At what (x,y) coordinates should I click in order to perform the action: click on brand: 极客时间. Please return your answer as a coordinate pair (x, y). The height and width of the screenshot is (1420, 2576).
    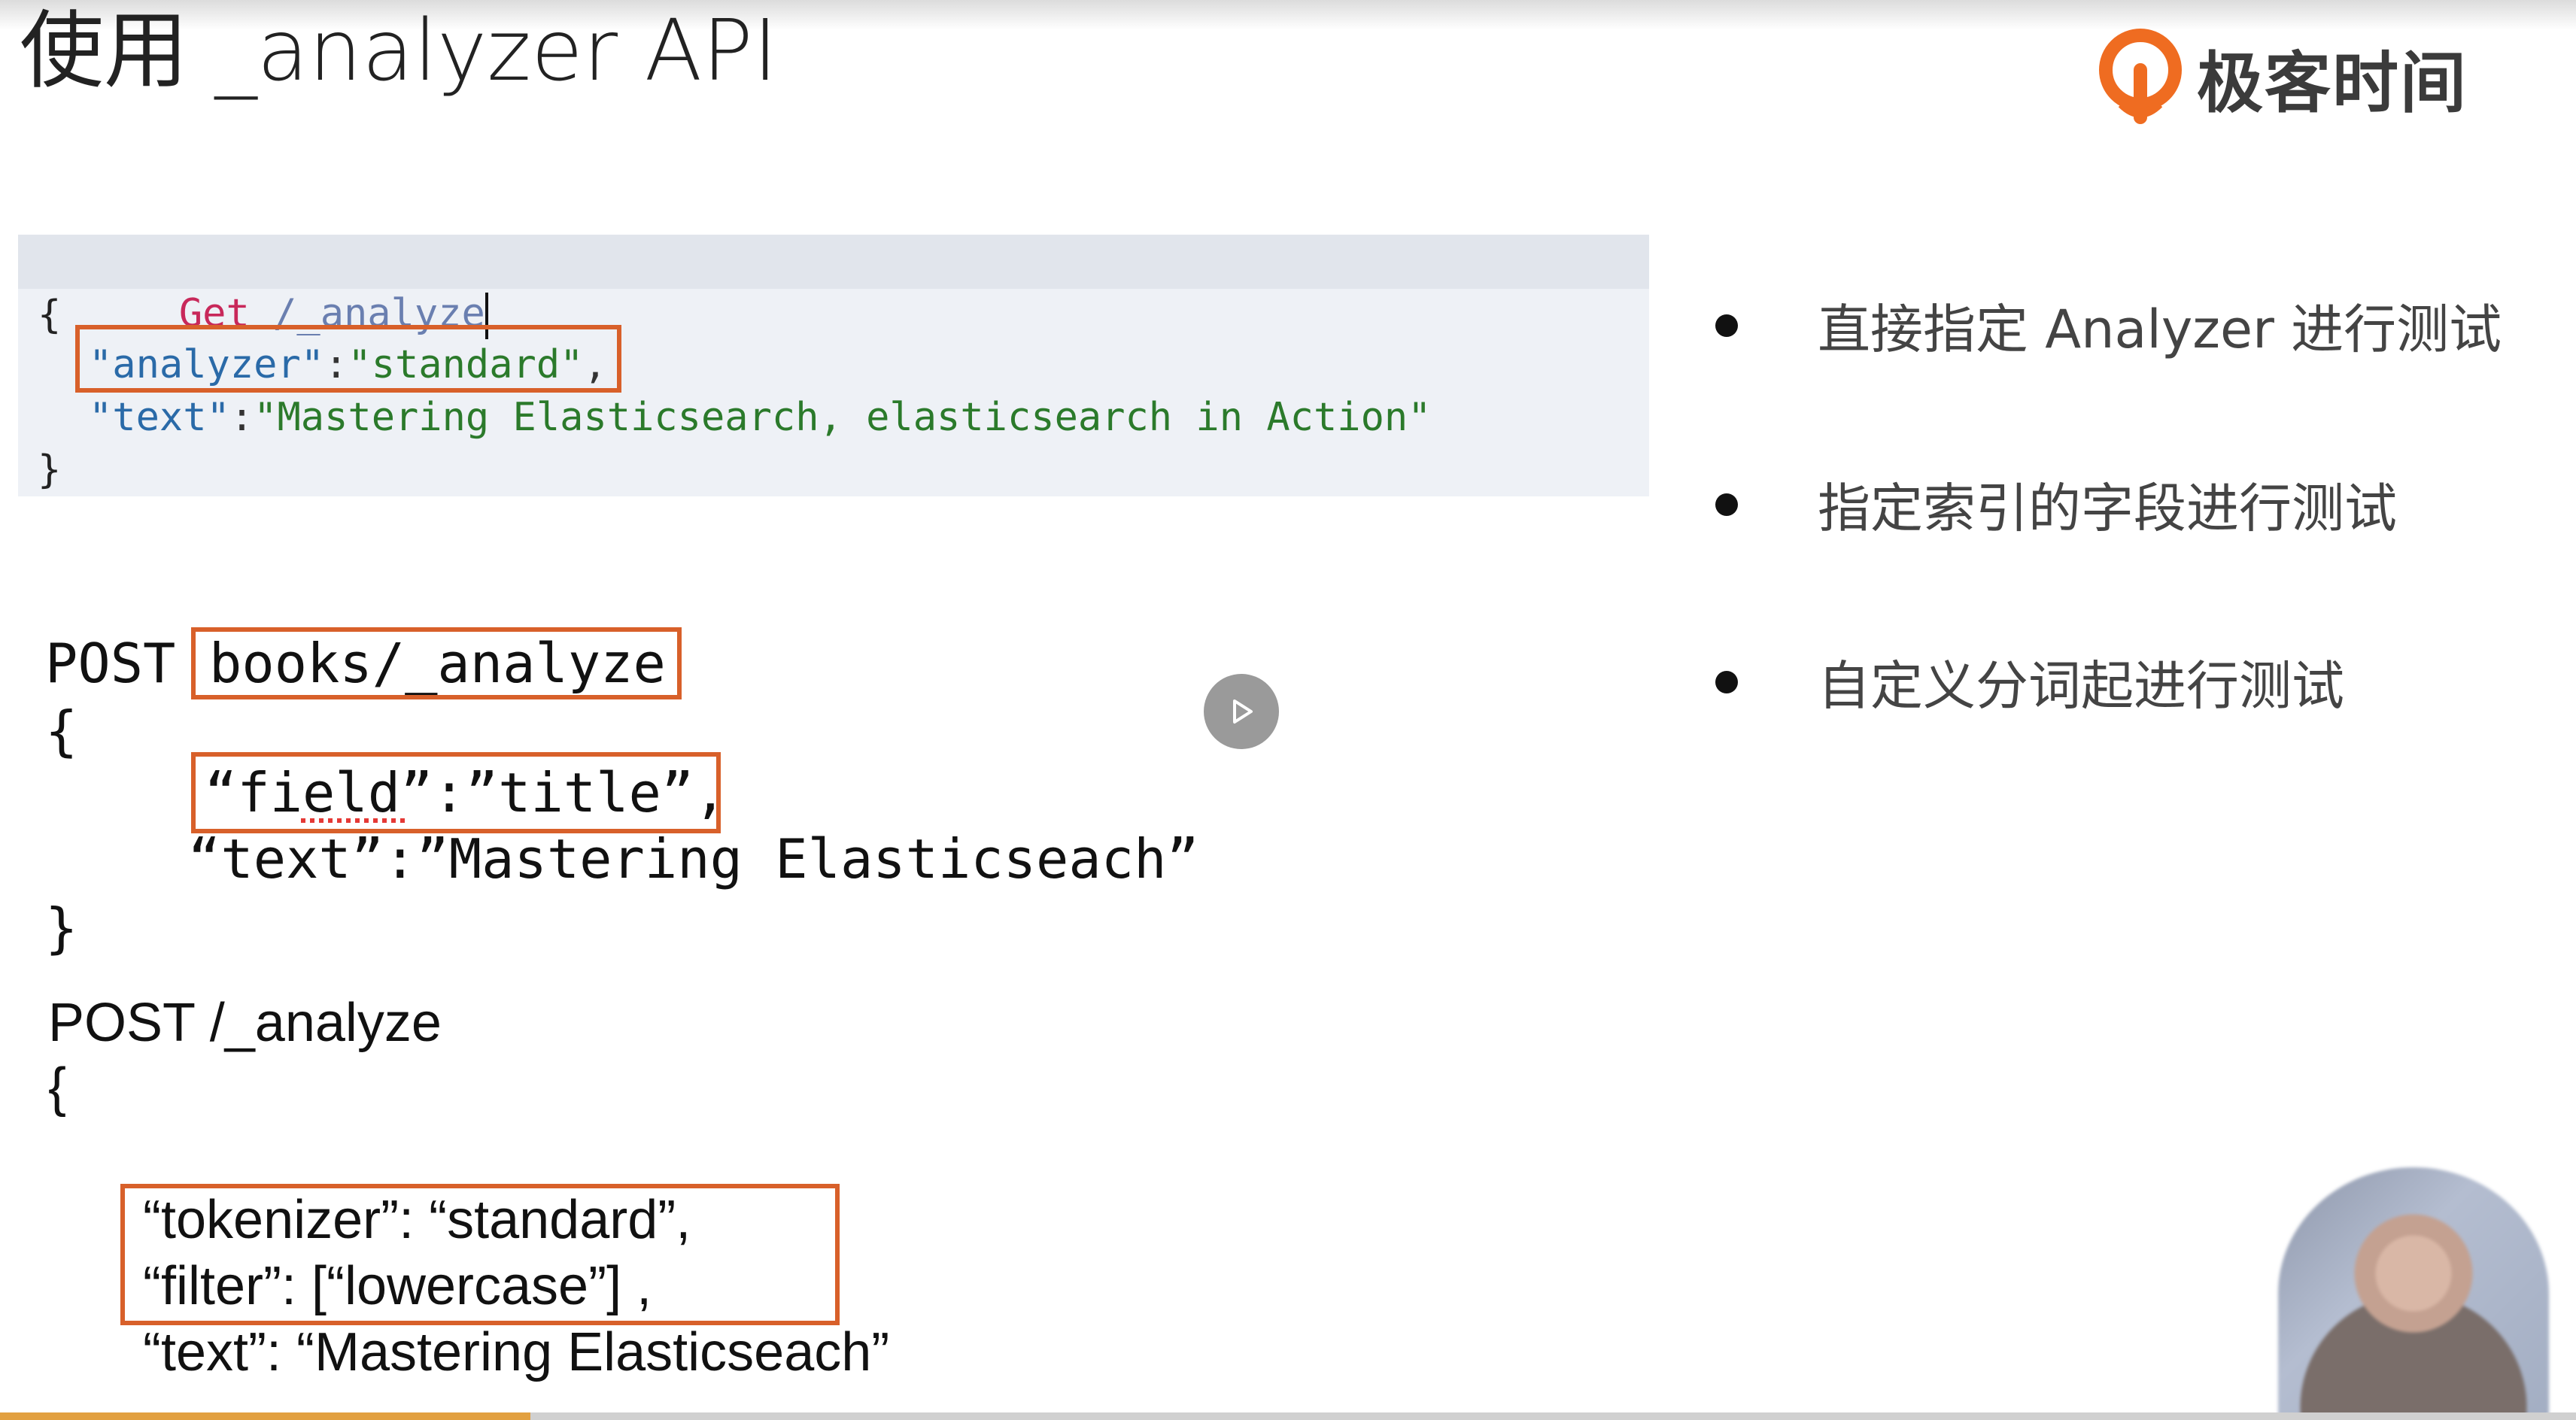
    Looking at the image, I should click on (2283, 77).